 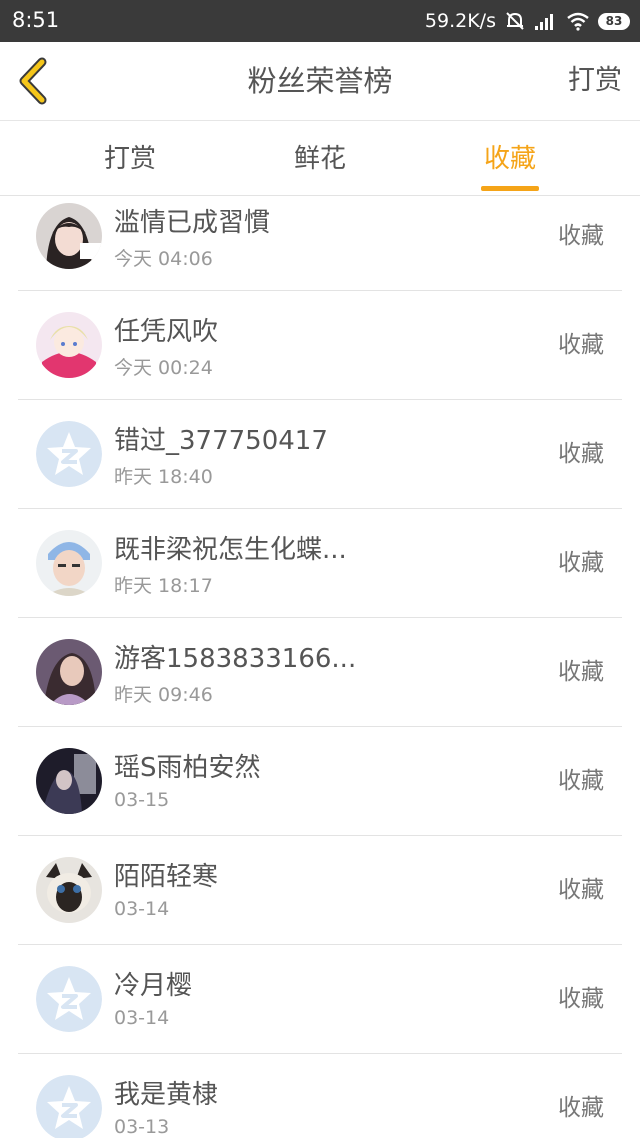 What do you see at coordinates (166, 877) in the screenshot?
I see `user-name: 陌陌轻寒` at bounding box center [166, 877].